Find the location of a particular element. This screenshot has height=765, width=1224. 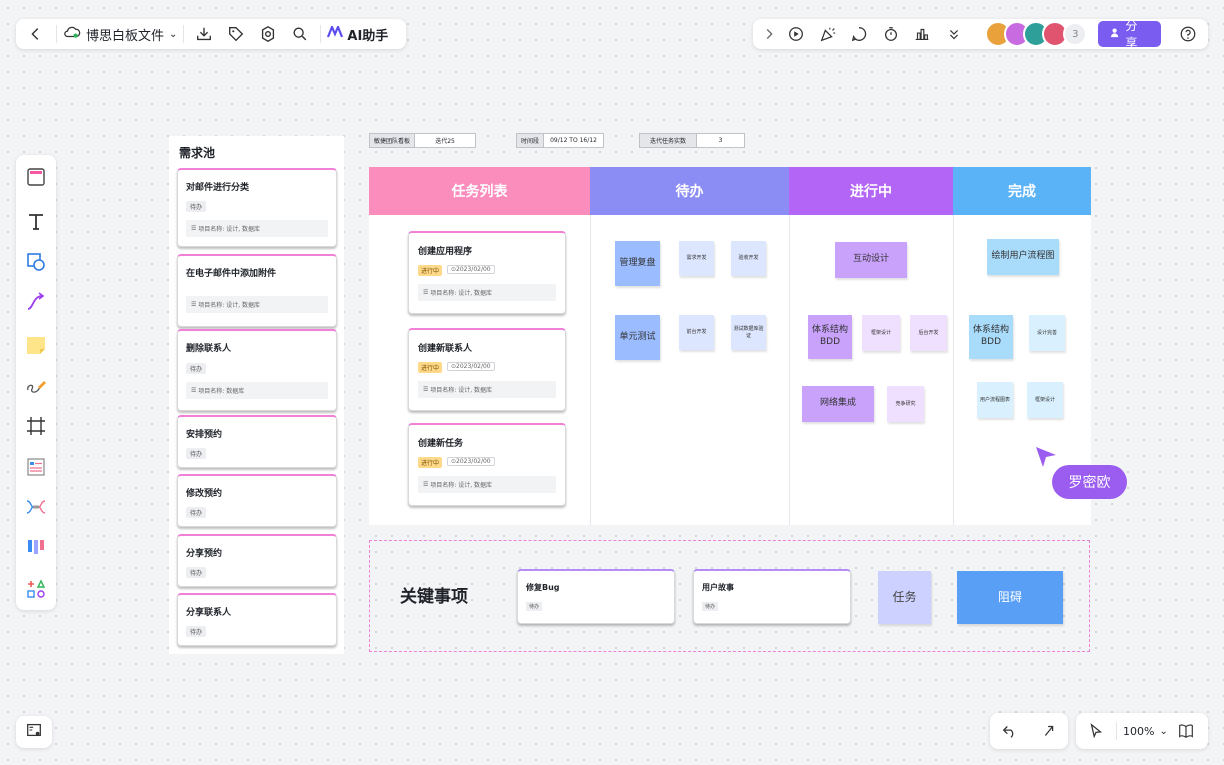

table-icon is located at coordinates (36, 467).